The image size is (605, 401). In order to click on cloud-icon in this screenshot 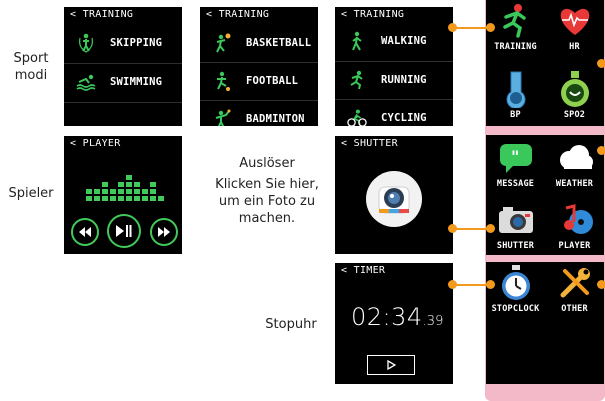, I will do `click(575, 158)`.